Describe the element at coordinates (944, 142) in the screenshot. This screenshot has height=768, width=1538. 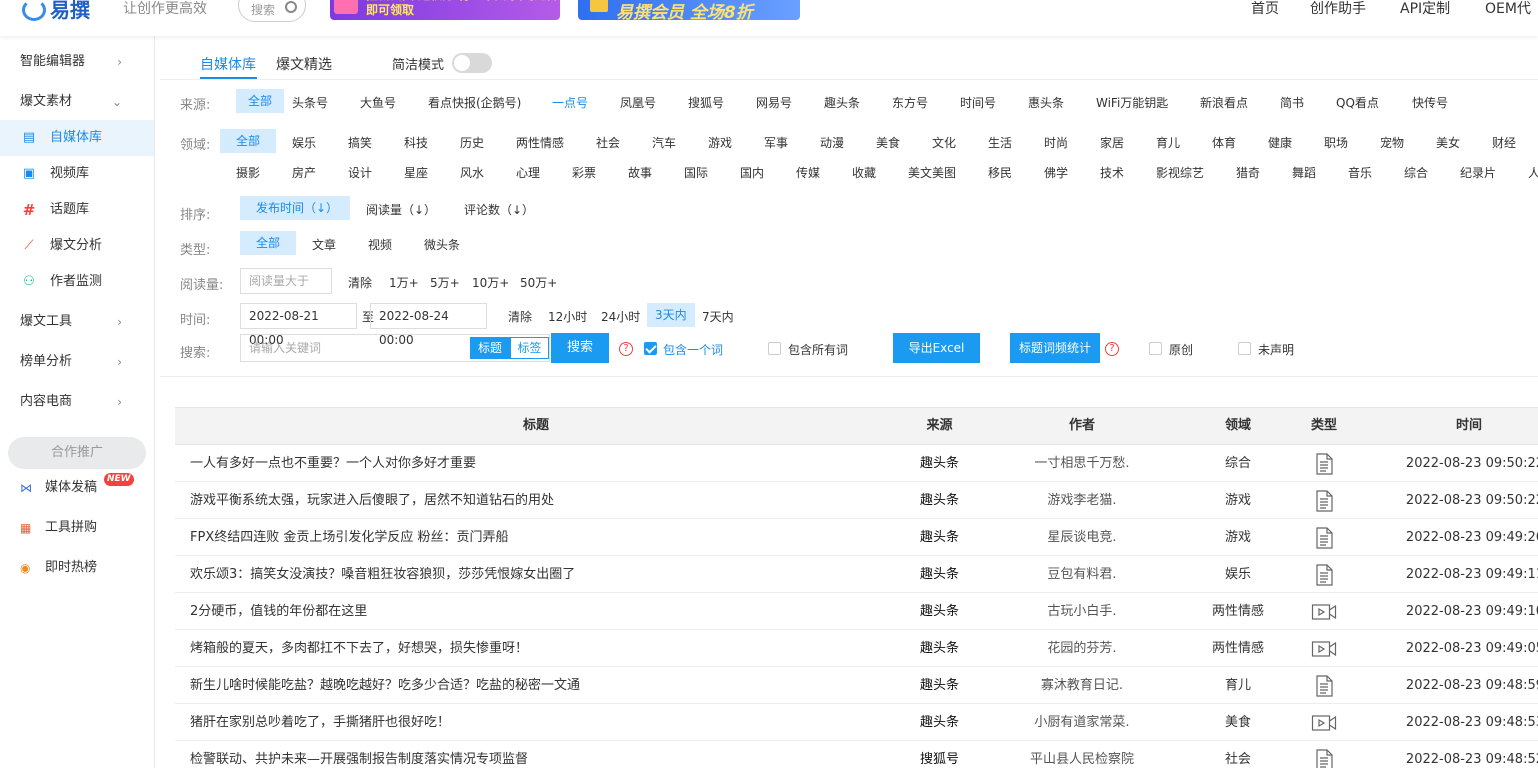
I see `domain-option: 文化` at that location.